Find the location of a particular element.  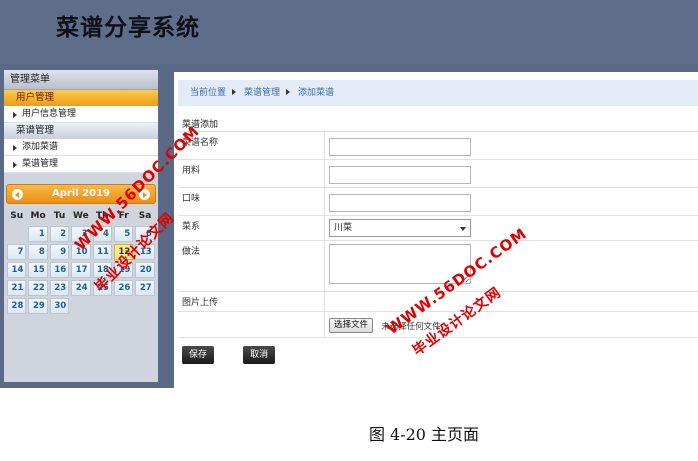

breadcrumb-item: 当前位置 is located at coordinates (208, 93).